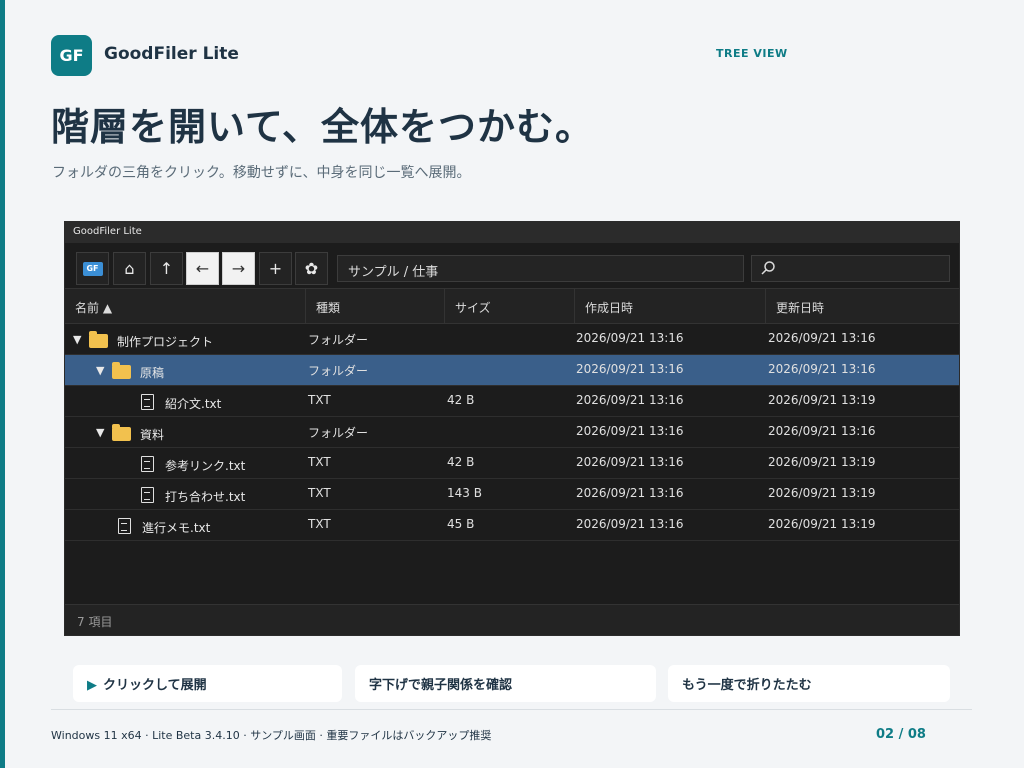 The width and height of the screenshot is (1024, 768). What do you see at coordinates (752, 53) in the screenshot?
I see `section-tag: TREE VIEW` at bounding box center [752, 53].